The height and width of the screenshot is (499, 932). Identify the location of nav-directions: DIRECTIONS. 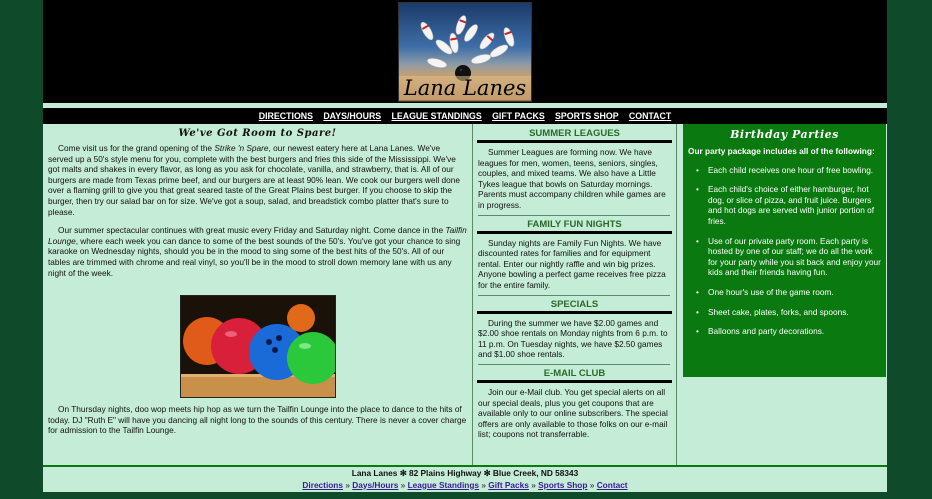
(286, 116).